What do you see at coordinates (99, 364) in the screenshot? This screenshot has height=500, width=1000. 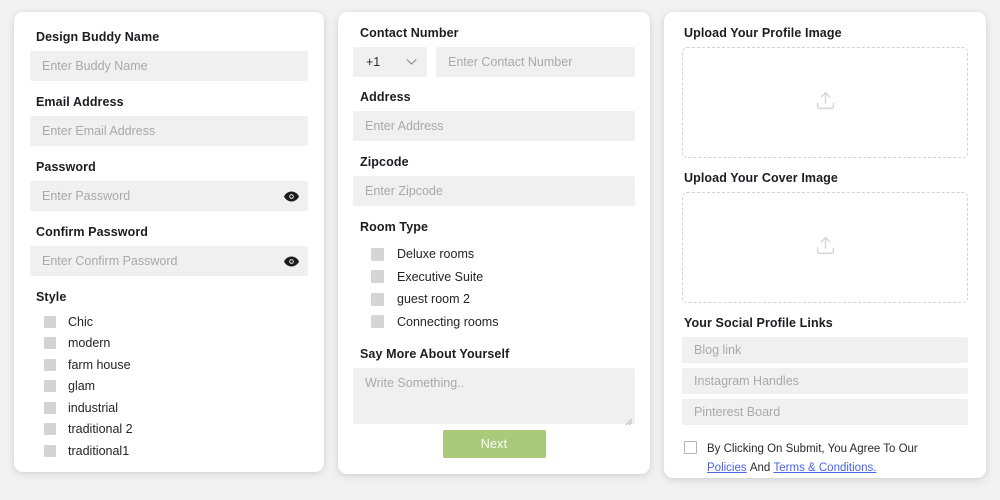 I see `style-option-label: farm house` at bounding box center [99, 364].